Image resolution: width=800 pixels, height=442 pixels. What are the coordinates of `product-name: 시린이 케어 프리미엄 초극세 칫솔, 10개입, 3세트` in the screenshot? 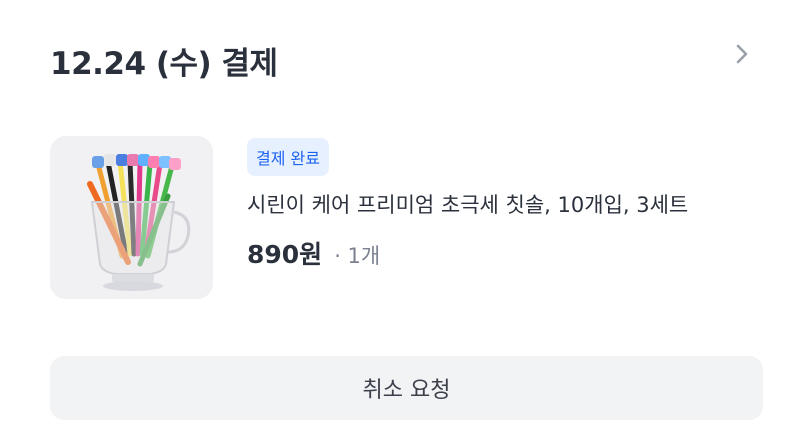 It's located at (507, 204).